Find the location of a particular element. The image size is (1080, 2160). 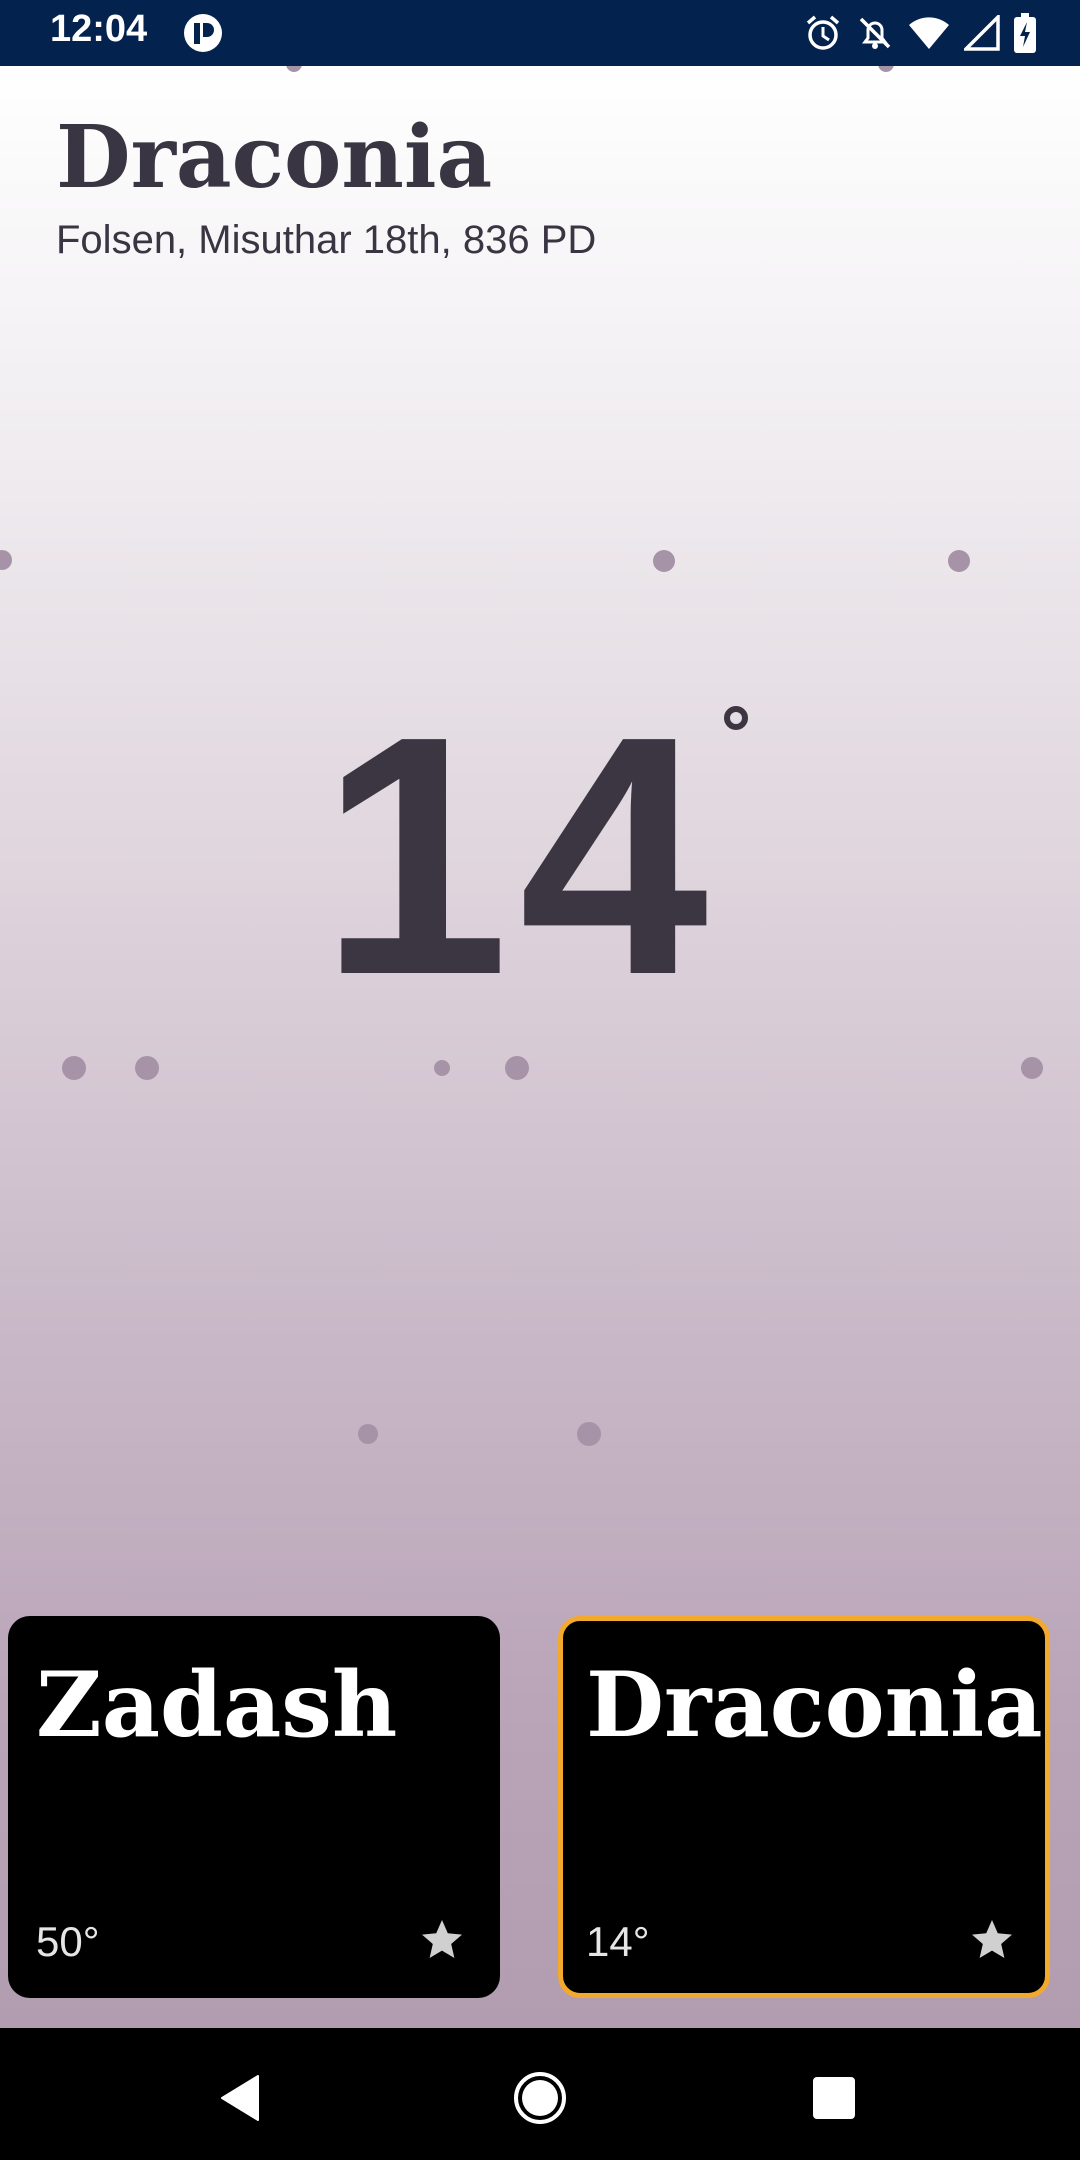

navigation-bar is located at coordinates (540, 2094).